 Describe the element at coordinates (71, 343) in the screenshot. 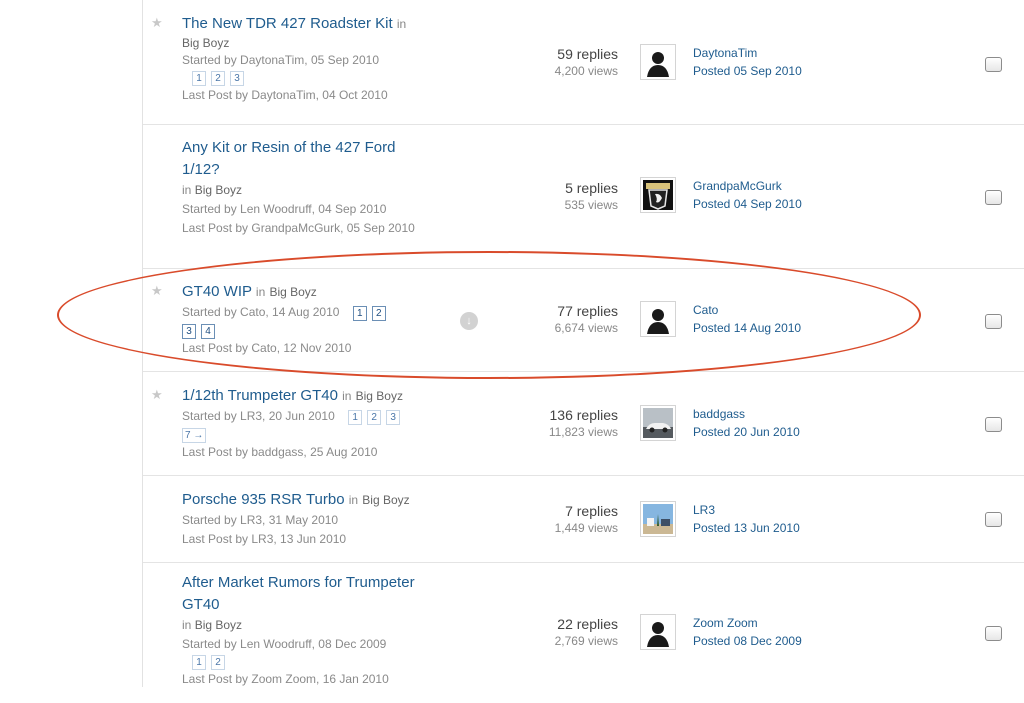

I see `left-panel` at that location.